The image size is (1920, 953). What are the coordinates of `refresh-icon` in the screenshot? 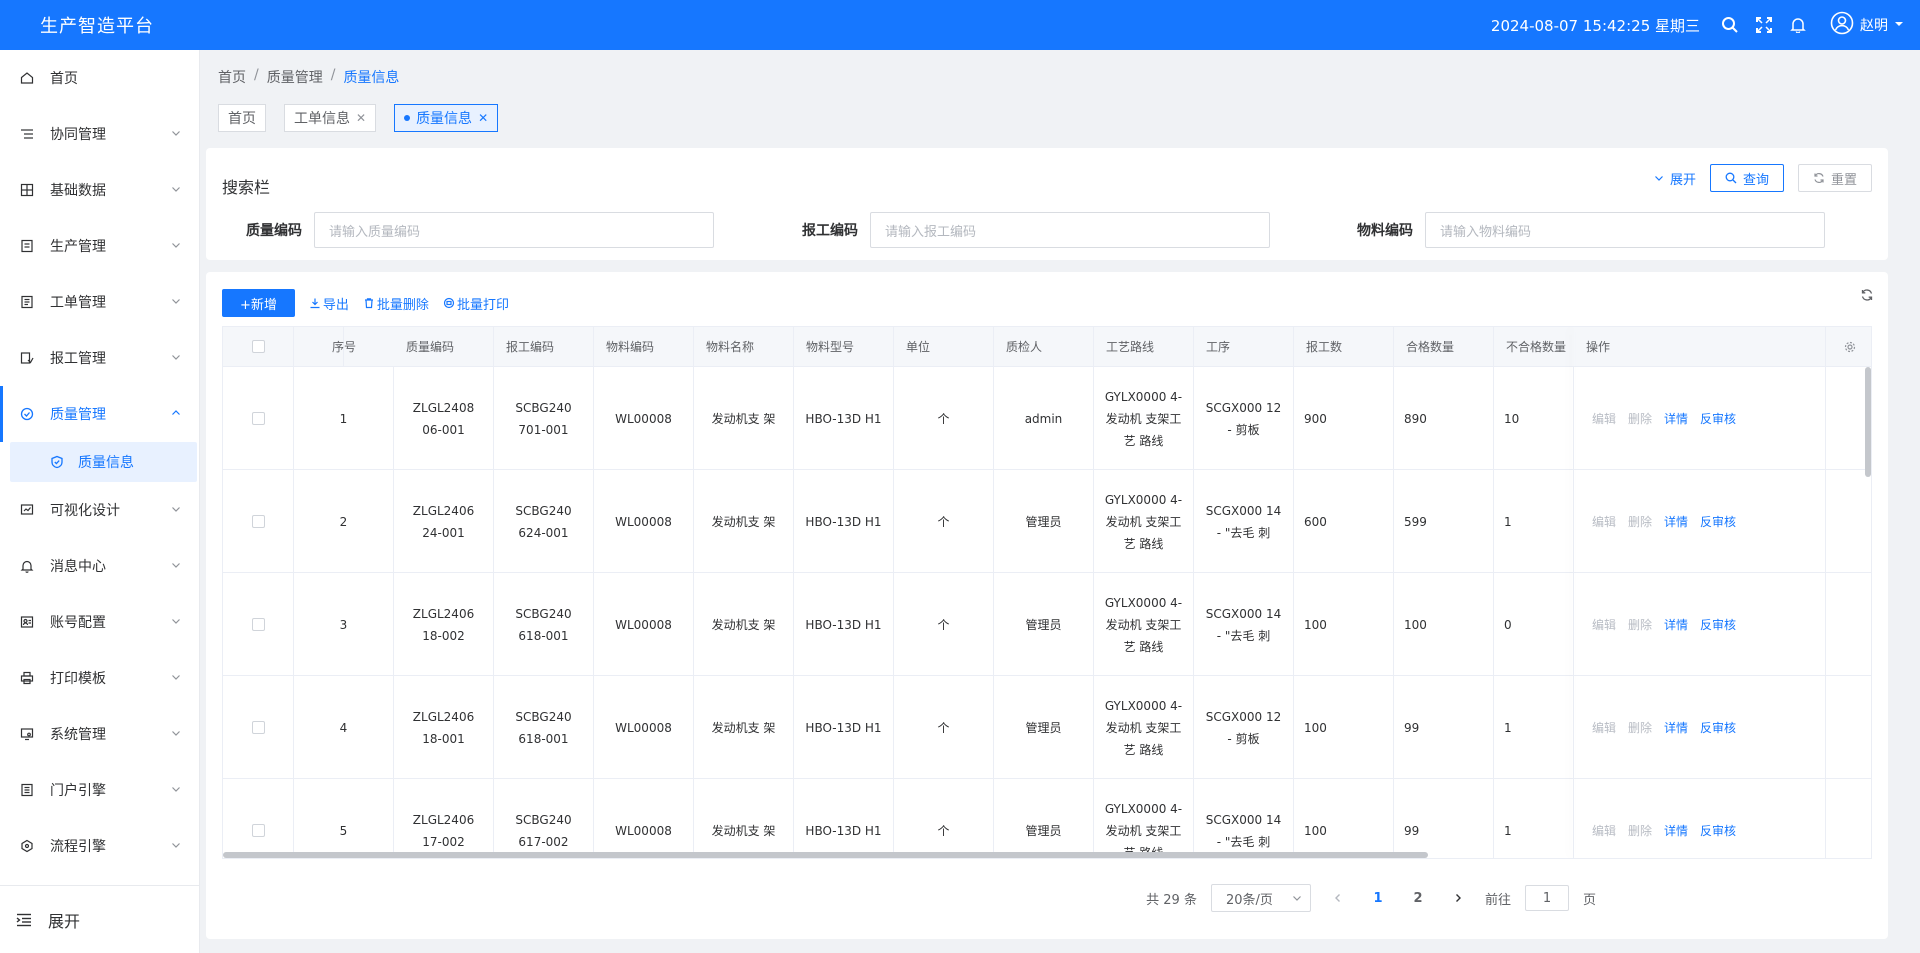 It's located at (1867, 297).